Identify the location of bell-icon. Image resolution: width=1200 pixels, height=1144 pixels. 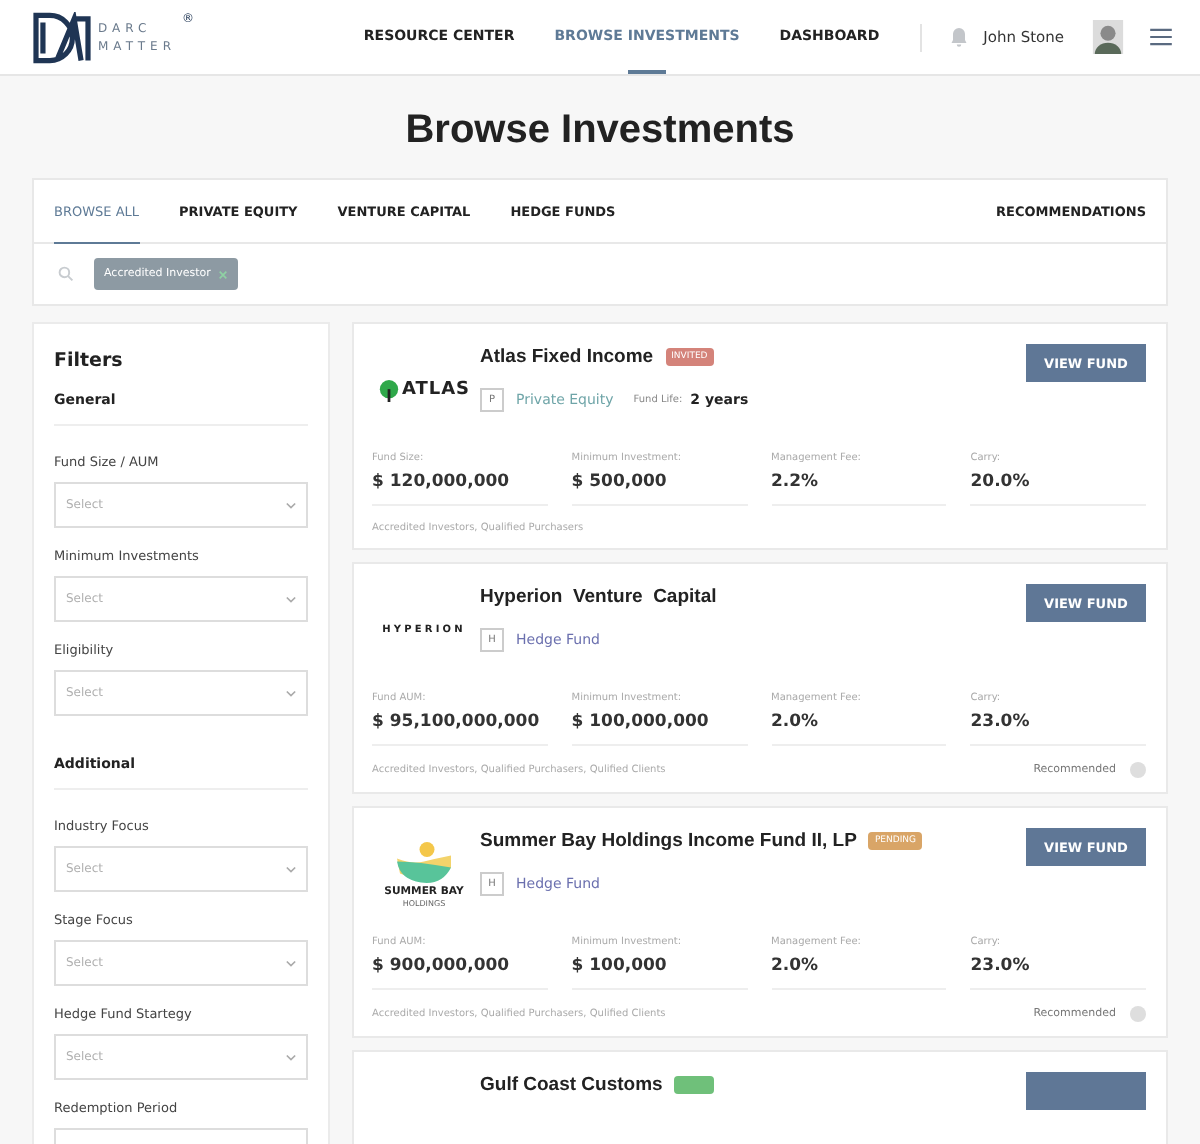
(958, 37).